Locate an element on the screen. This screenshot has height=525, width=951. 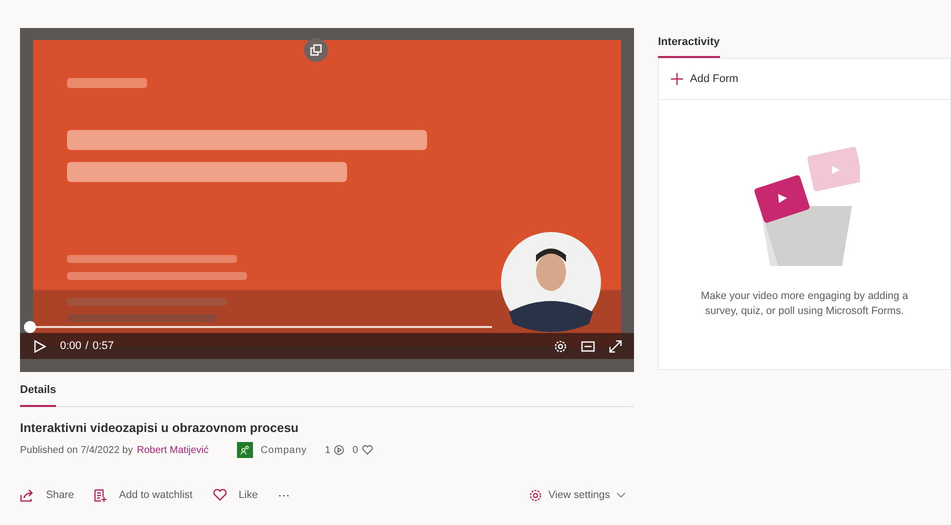
progress-thumb is located at coordinates (30, 327).